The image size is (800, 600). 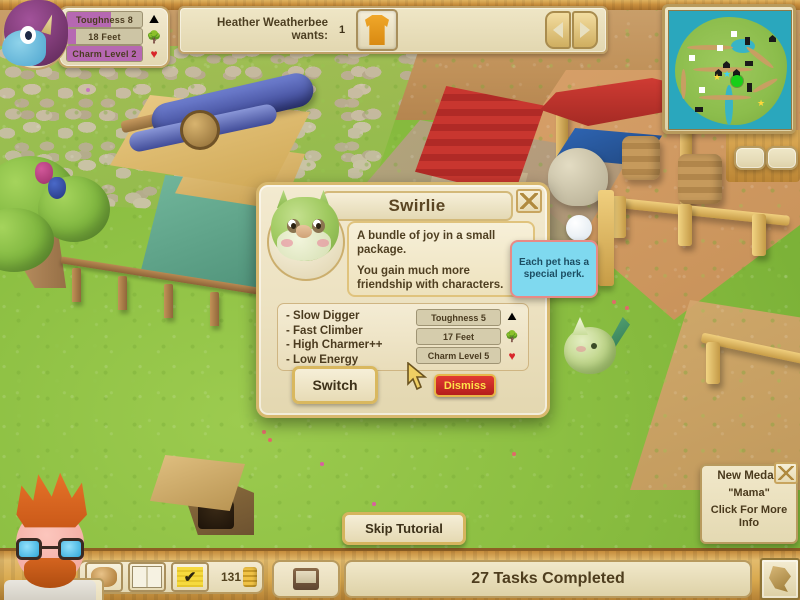 What do you see at coordinates (458, 336) in the screenshot?
I see `dialog-distance-bar: 17 Feet` at bounding box center [458, 336].